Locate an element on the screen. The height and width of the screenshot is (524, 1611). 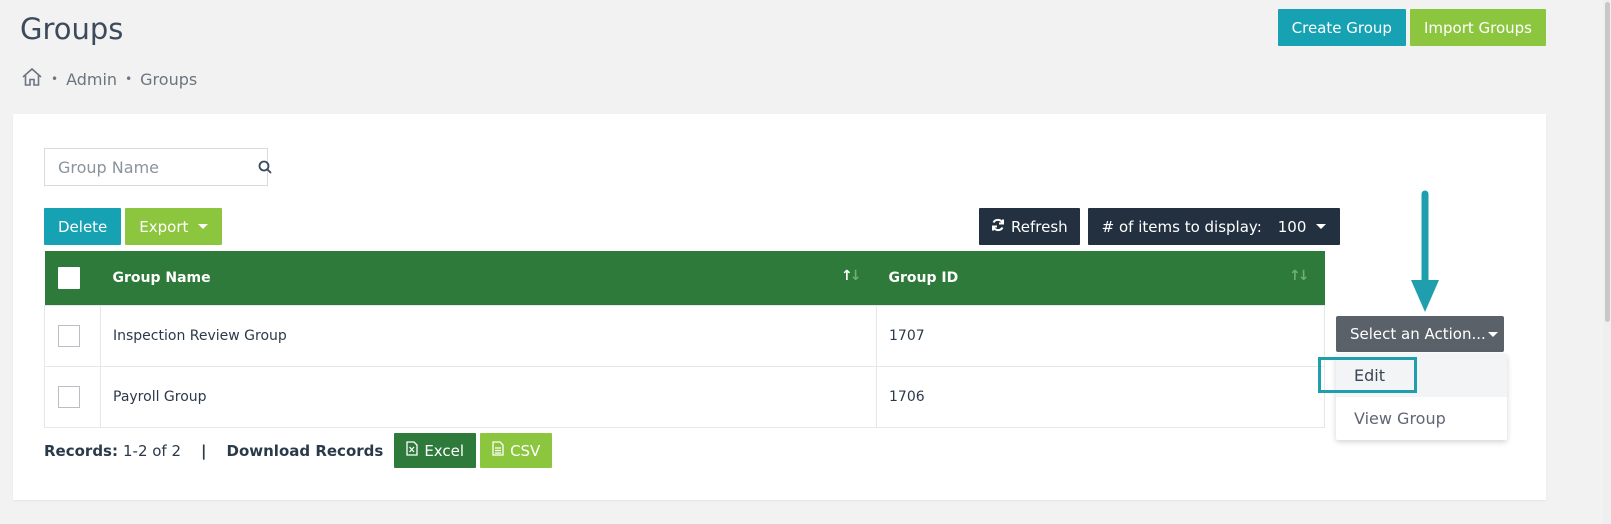
records-count: 1-2 of 2 is located at coordinates (152, 450).